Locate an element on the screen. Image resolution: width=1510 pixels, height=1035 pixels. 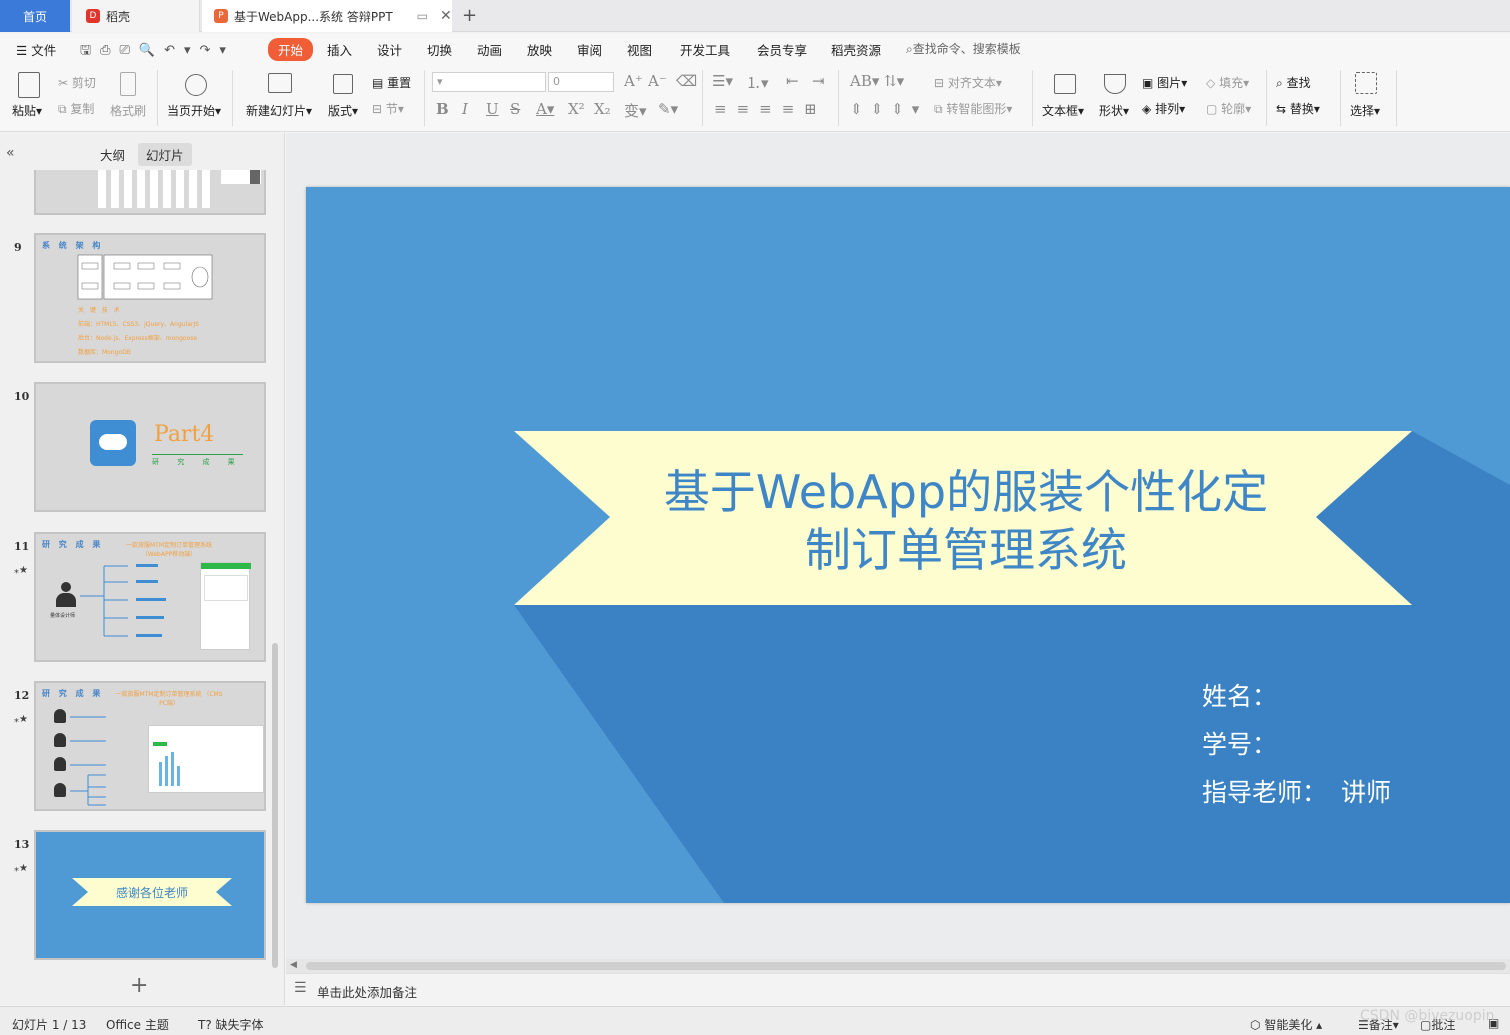
add-slide-icon: + is located at coordinates (139, 985).